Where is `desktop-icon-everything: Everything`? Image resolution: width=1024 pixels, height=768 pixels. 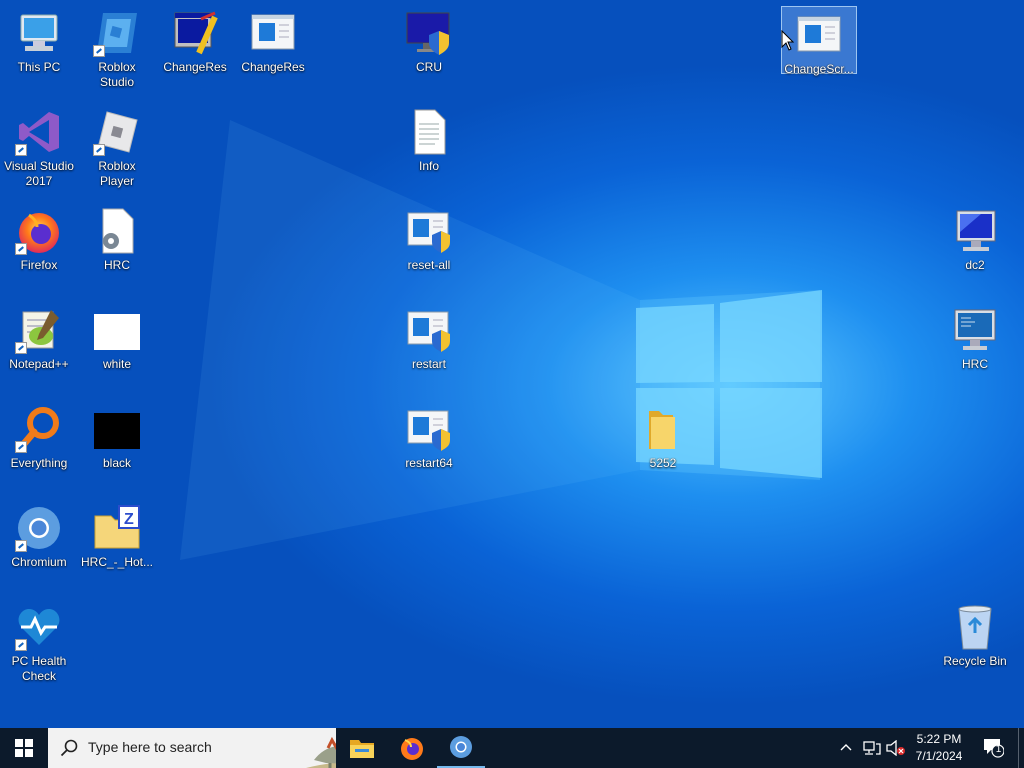
desktop-icon-everything: Everything is located at coordinates (39, 446).